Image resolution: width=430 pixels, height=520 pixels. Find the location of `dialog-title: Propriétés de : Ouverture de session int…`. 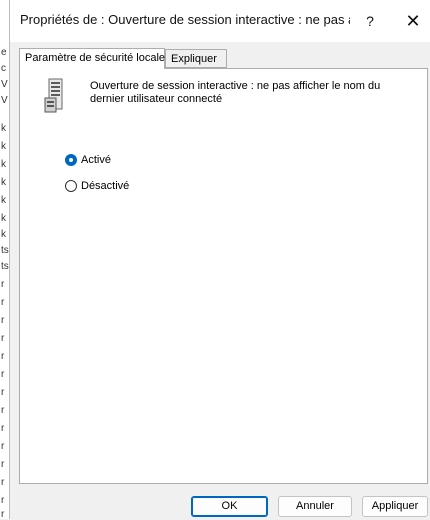

dialog-title: Propriétés de : Ouverture de session int… is located at coordinates (185, 19).